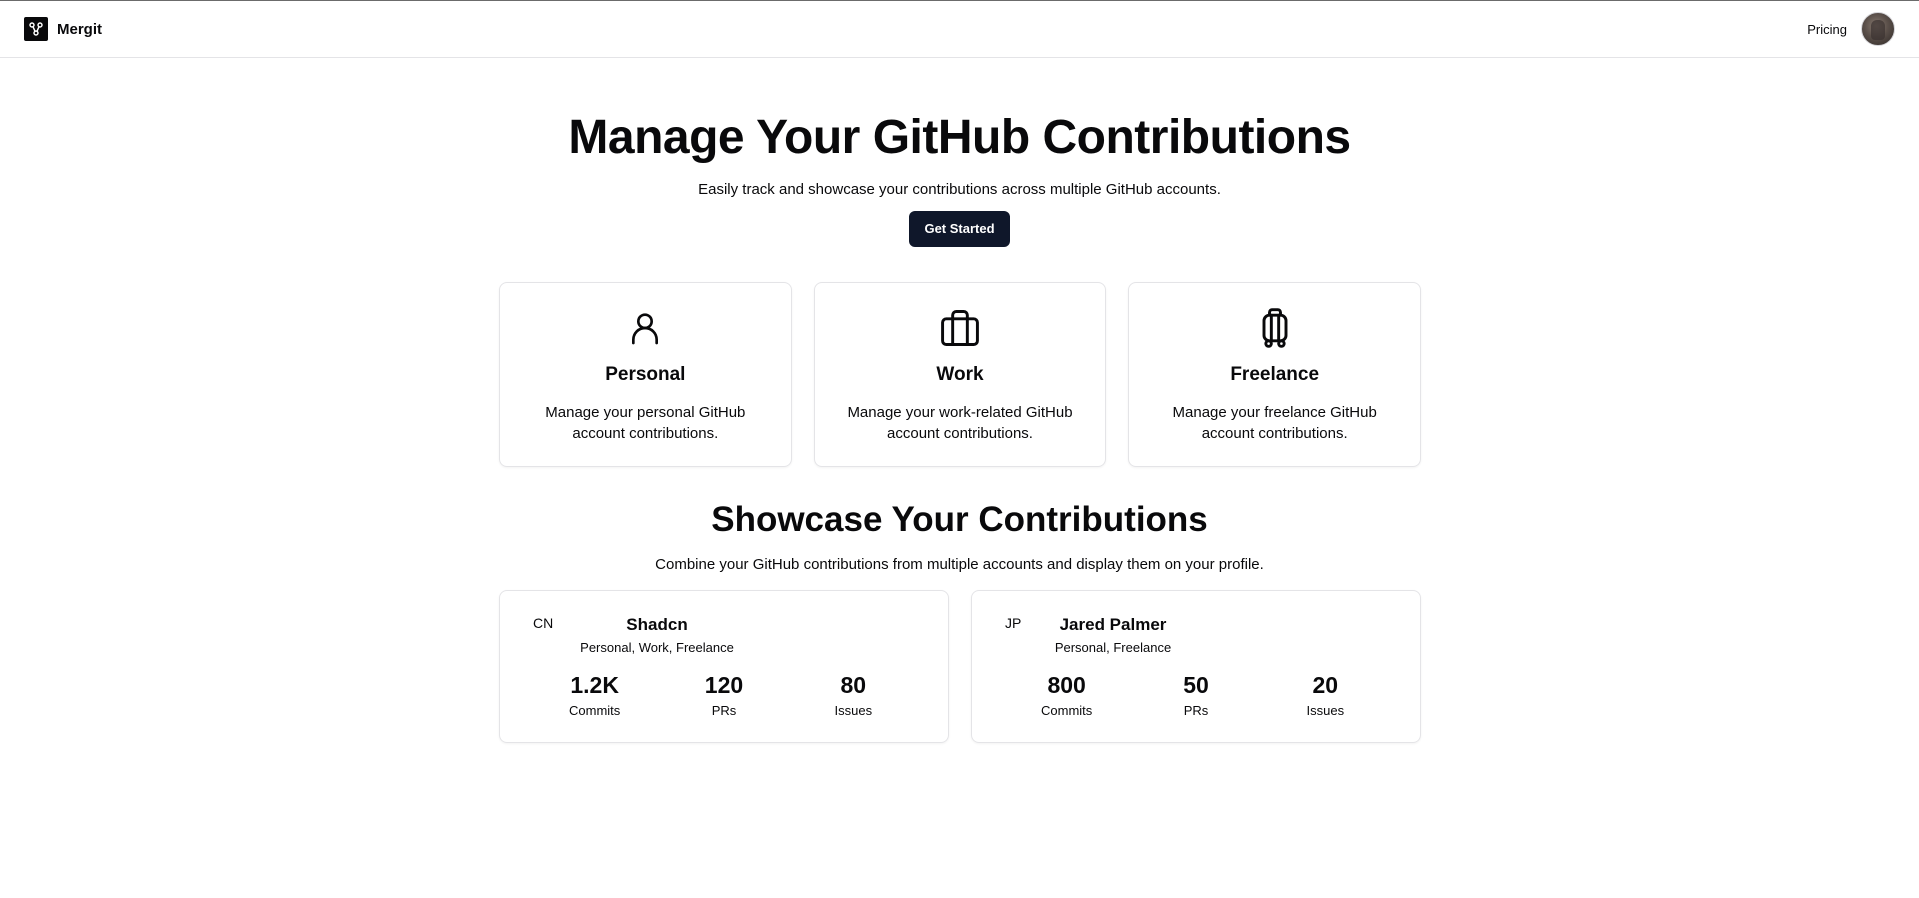 This screenshot has width=1919, height=898. Describe the element at coordinates (657, 624) in the screenshot. I see `profile-name: Shadcn` at that location.